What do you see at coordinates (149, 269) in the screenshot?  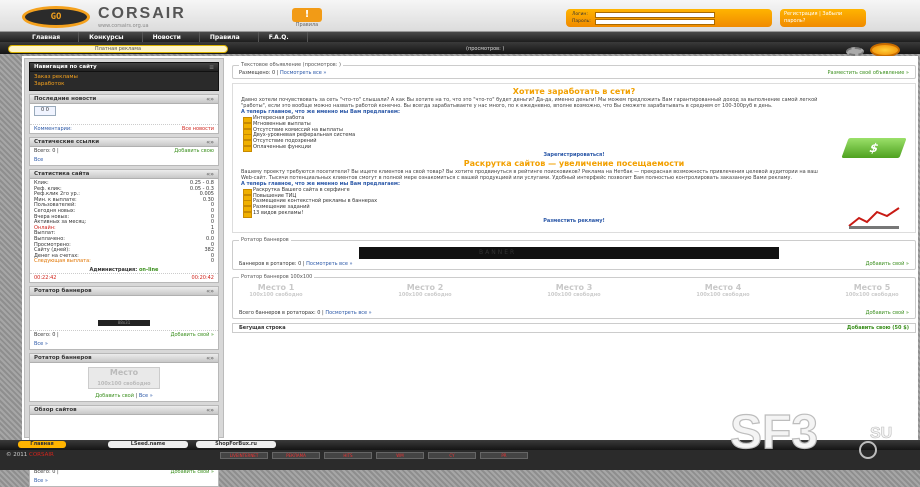 I see `admin-status: on-line` at bounding box center [149, 269].